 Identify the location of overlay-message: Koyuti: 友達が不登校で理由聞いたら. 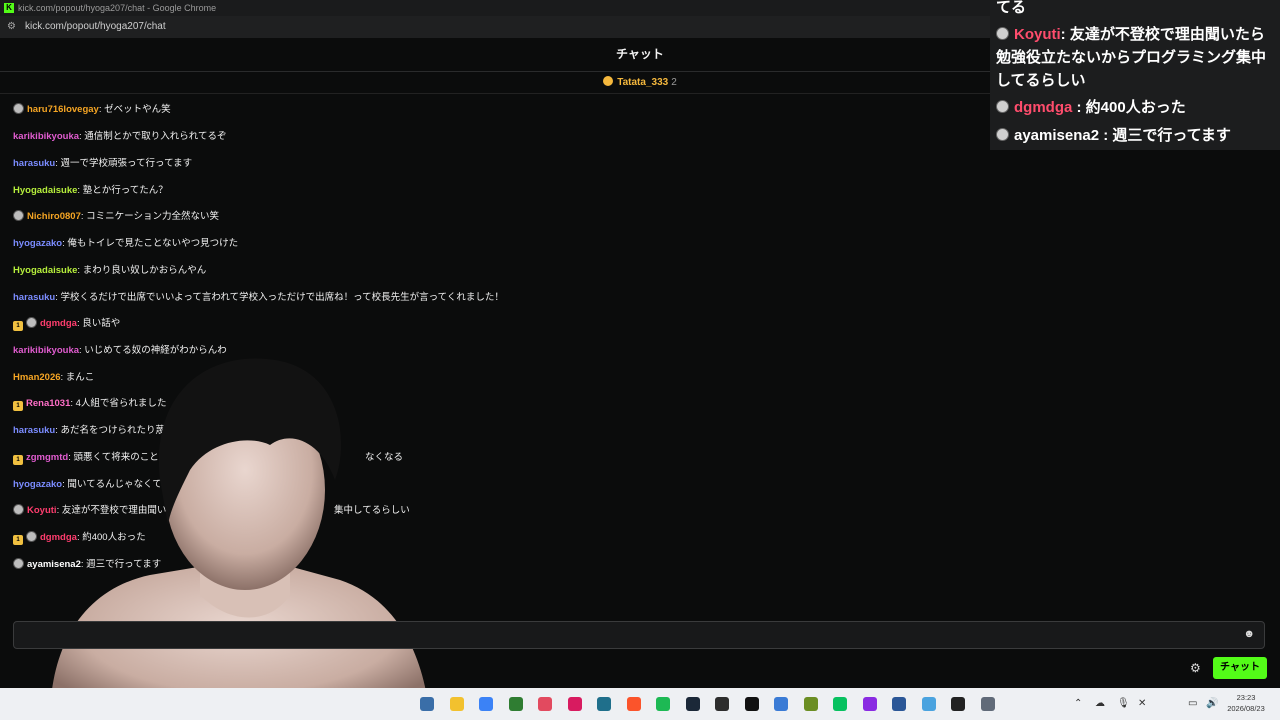
(1130, 35).